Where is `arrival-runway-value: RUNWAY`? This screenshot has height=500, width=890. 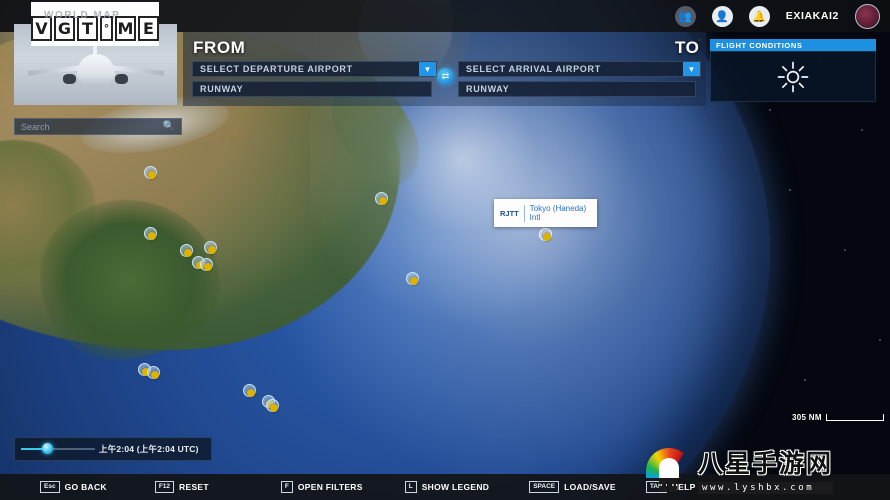 arrival-runway-value: RUNWAY is located at coordinates (488, 89).